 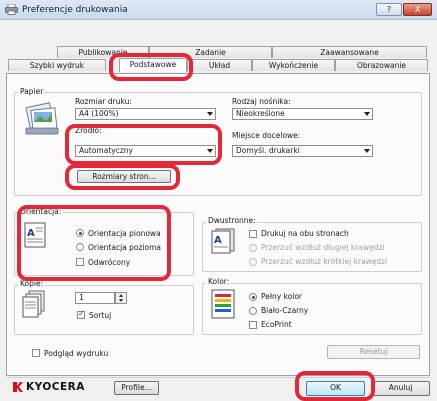 What do you see at coordinates (145, 114) in the screenshot?
I see `print-size-select: A4 (100%)` at bounding box center [145, 114].